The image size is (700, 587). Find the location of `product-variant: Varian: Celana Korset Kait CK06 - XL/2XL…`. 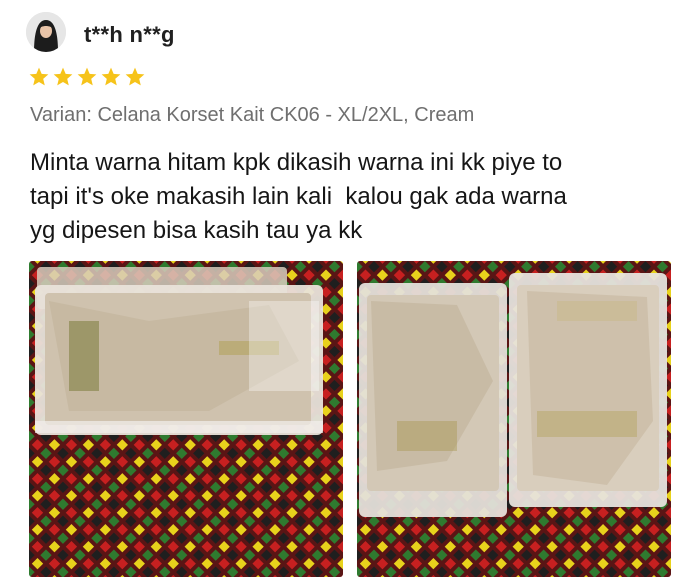

product-variant: Varian: Celana Korset Kait CK06 - XL/2XL… is located at coordinates (252, 115).